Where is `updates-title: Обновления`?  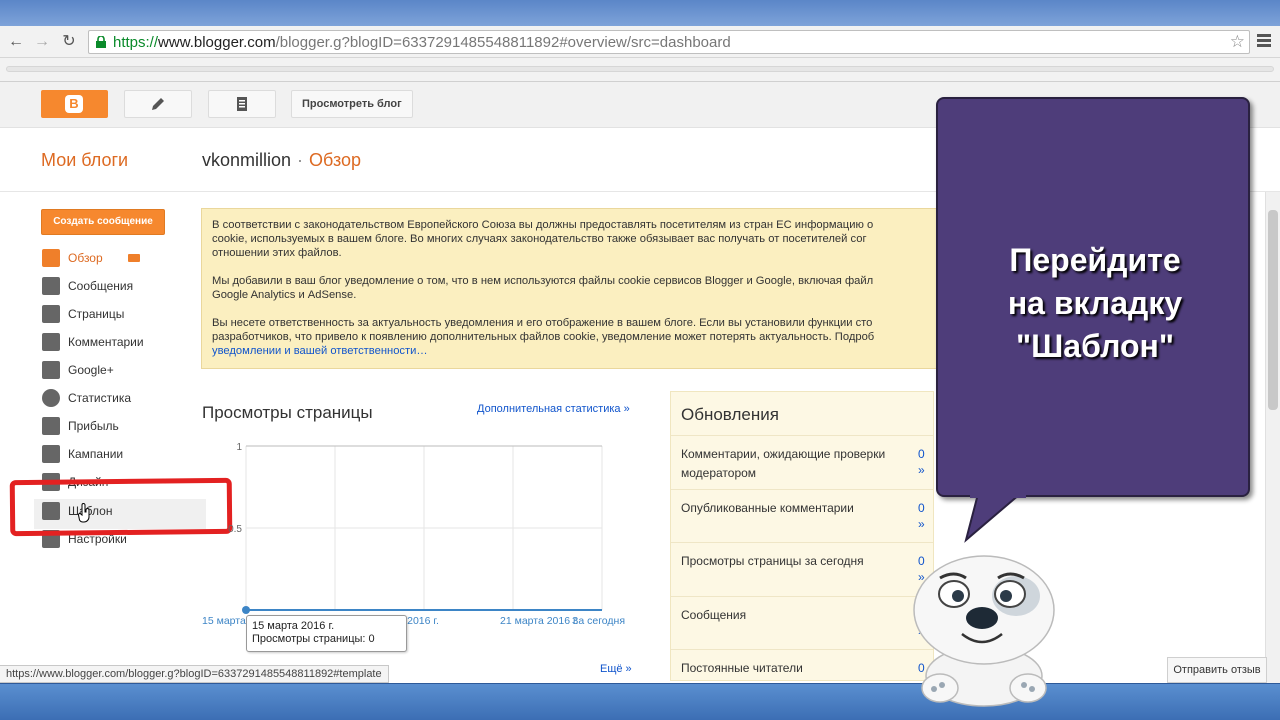 updates-title: Обновления is located at coordinates (730, 414).